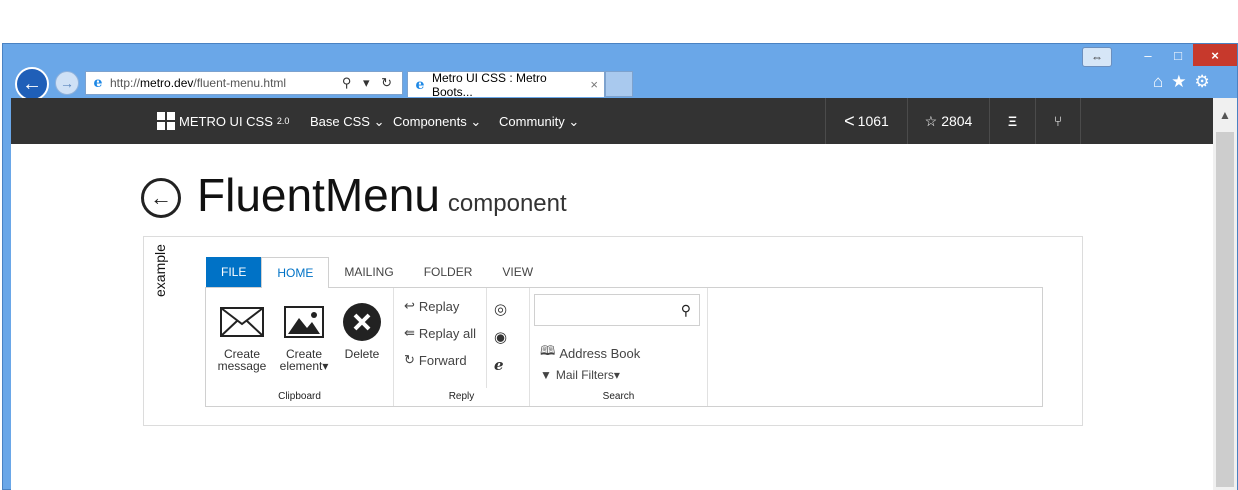 The height and width of the screenshot is (490, 1238). I want to click on forward-button: →, so click(67, 83).